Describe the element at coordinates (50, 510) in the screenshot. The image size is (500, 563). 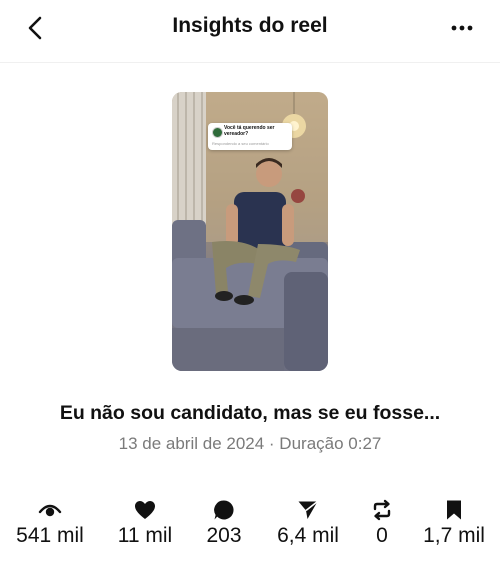
I see `eye-icon` at that location.